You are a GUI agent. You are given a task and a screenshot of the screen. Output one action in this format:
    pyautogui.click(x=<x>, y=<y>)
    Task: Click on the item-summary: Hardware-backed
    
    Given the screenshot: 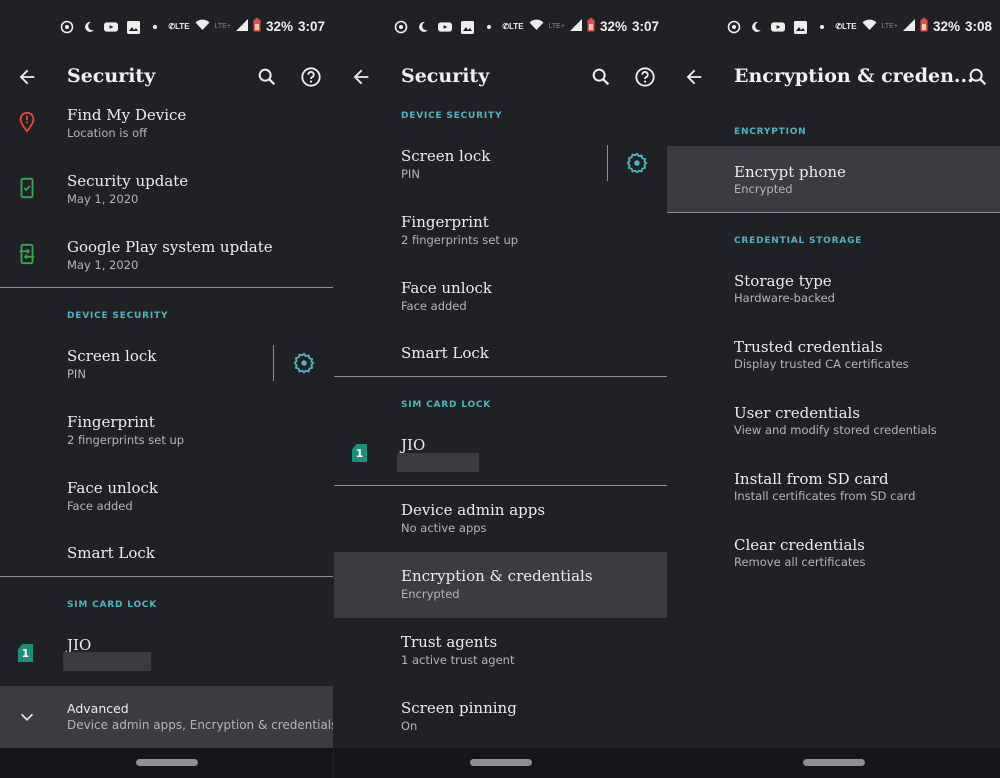 What is the action you would take?
    pyautogui.click(x=784, y=298)
    